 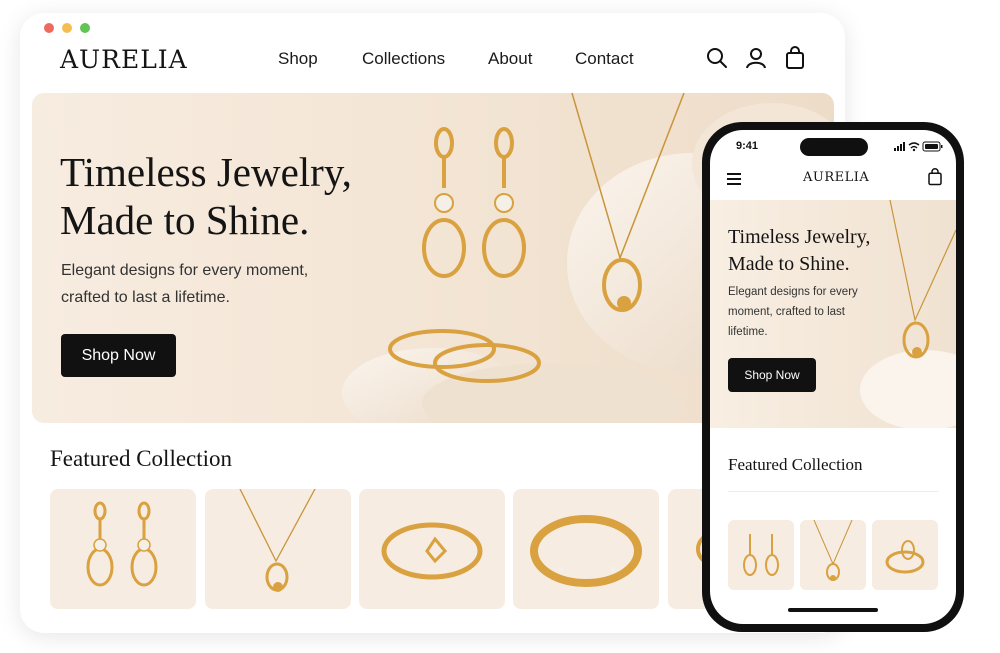 What do you see at coordinates (834, 147) in the screenshot?
I see `dynamic-island` at bounding box center [834, 147].